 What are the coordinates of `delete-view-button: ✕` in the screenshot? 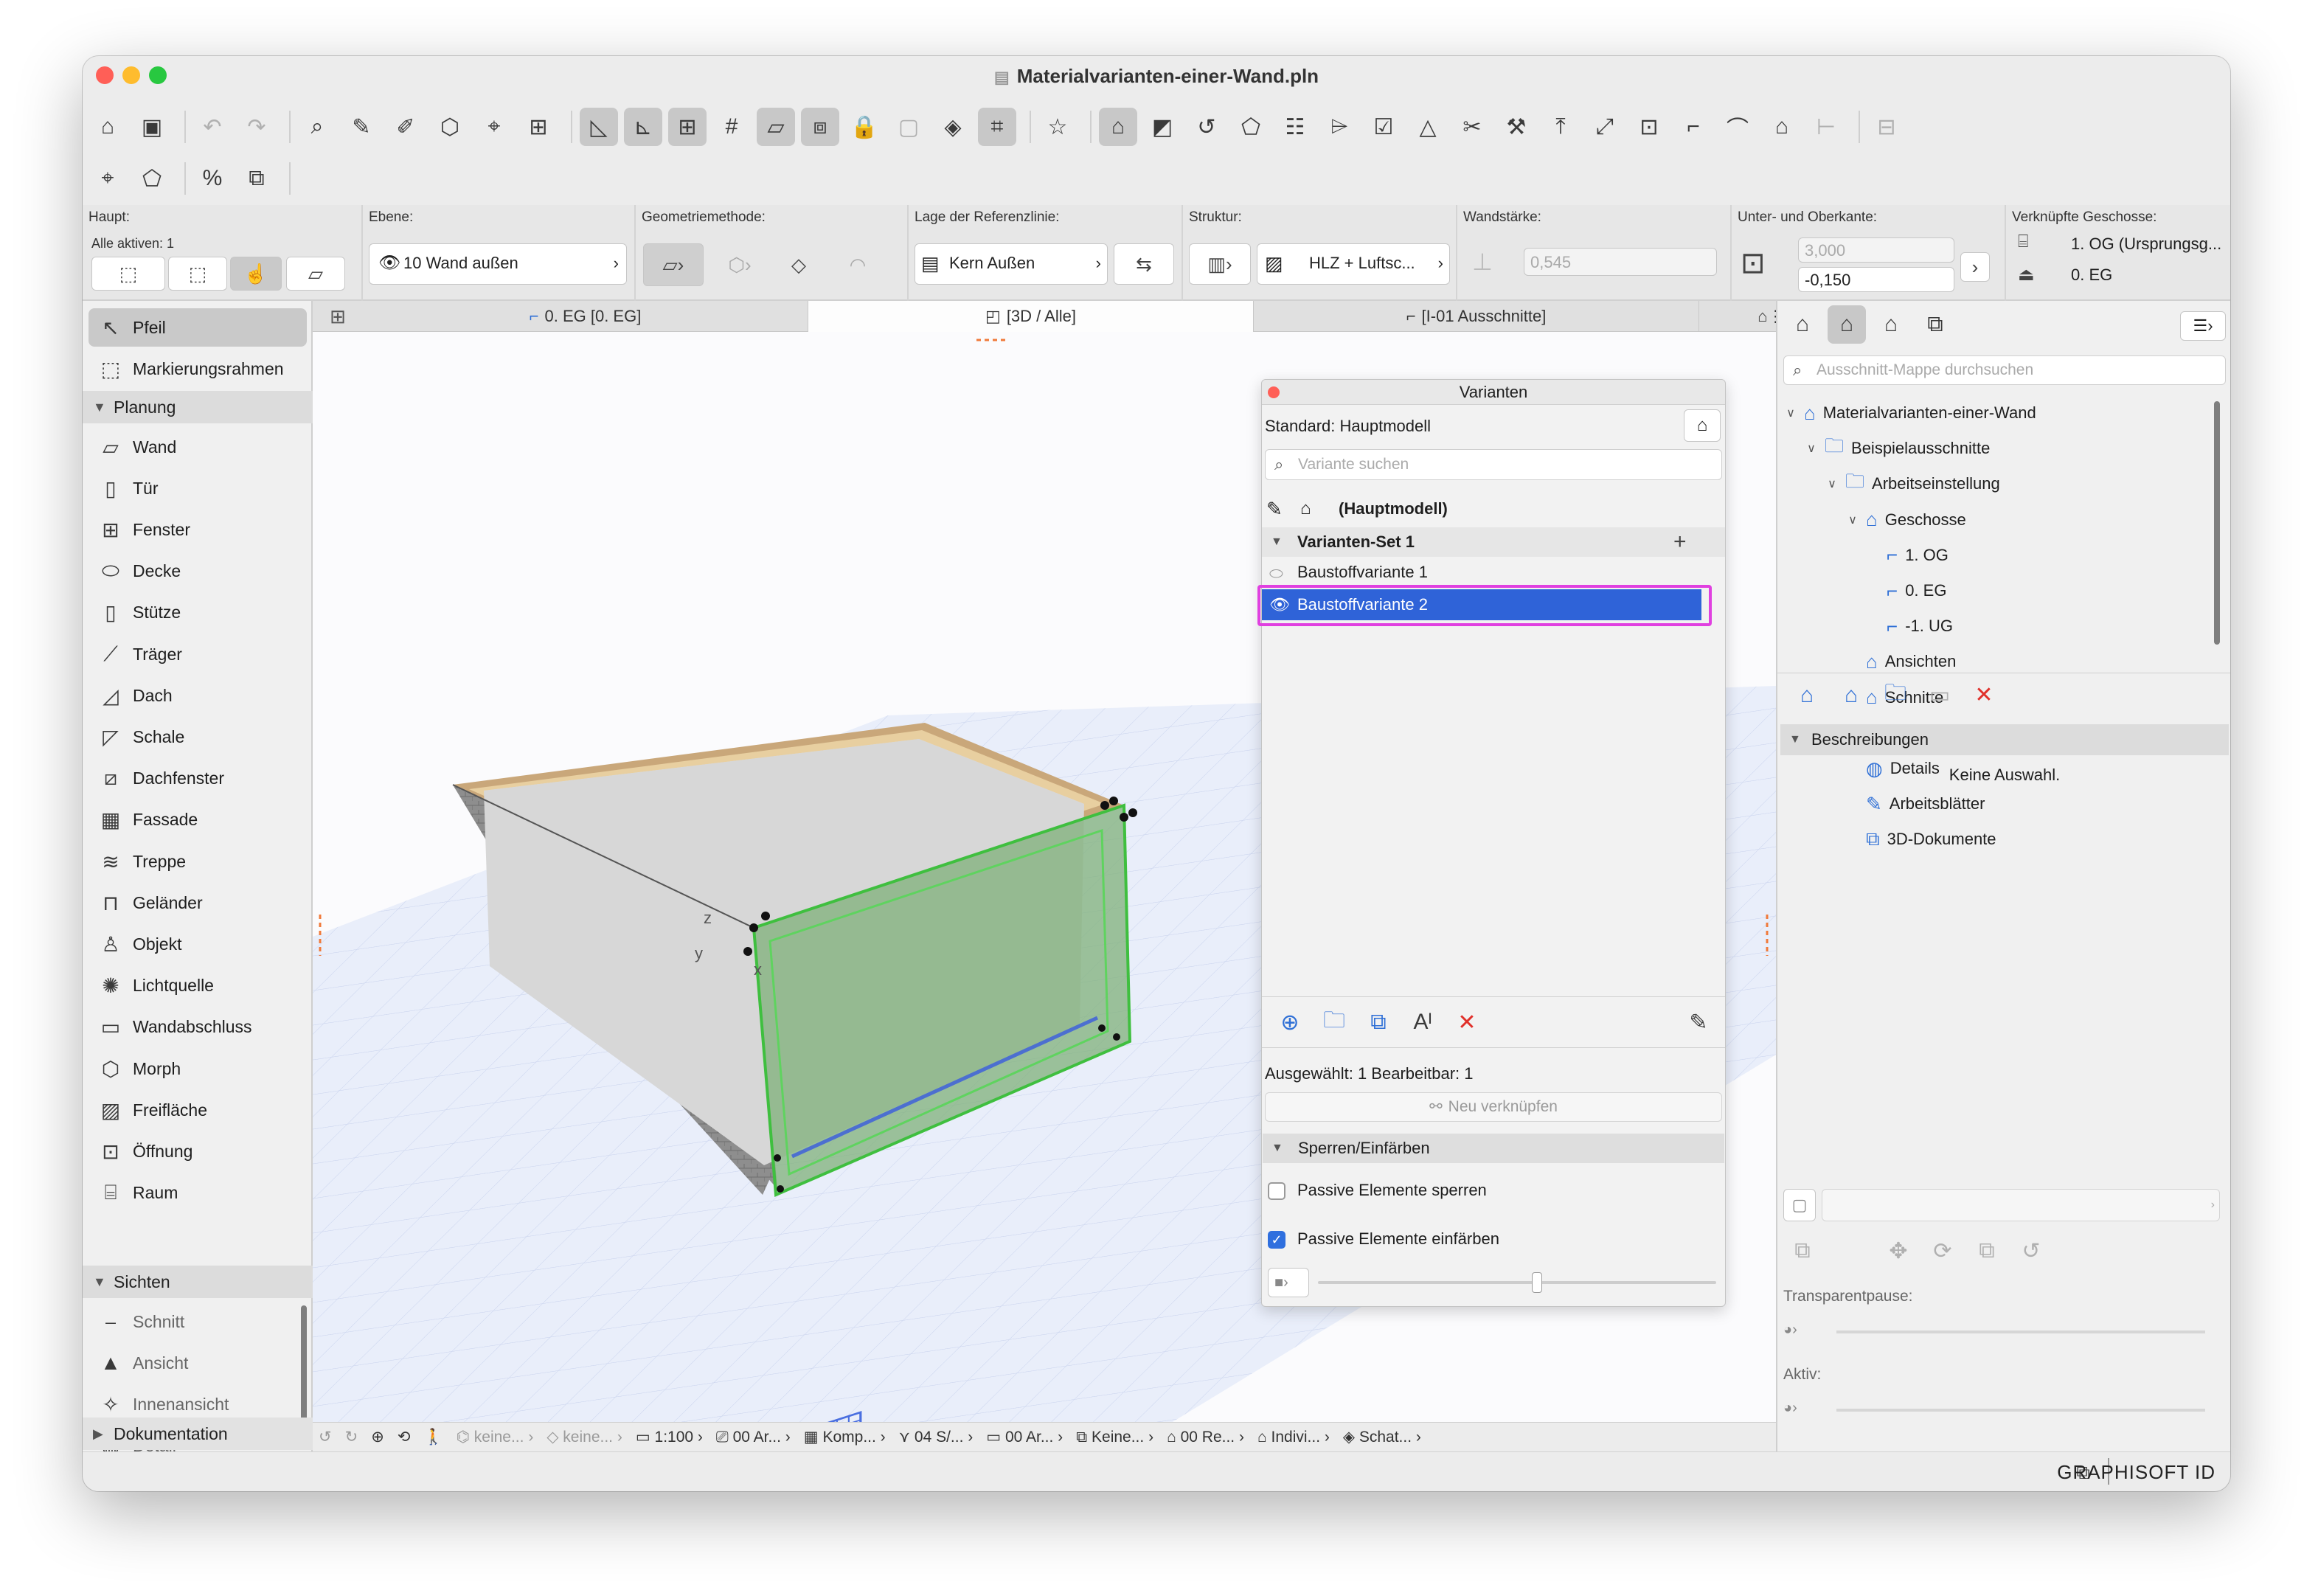 It's located at (1984, 695).